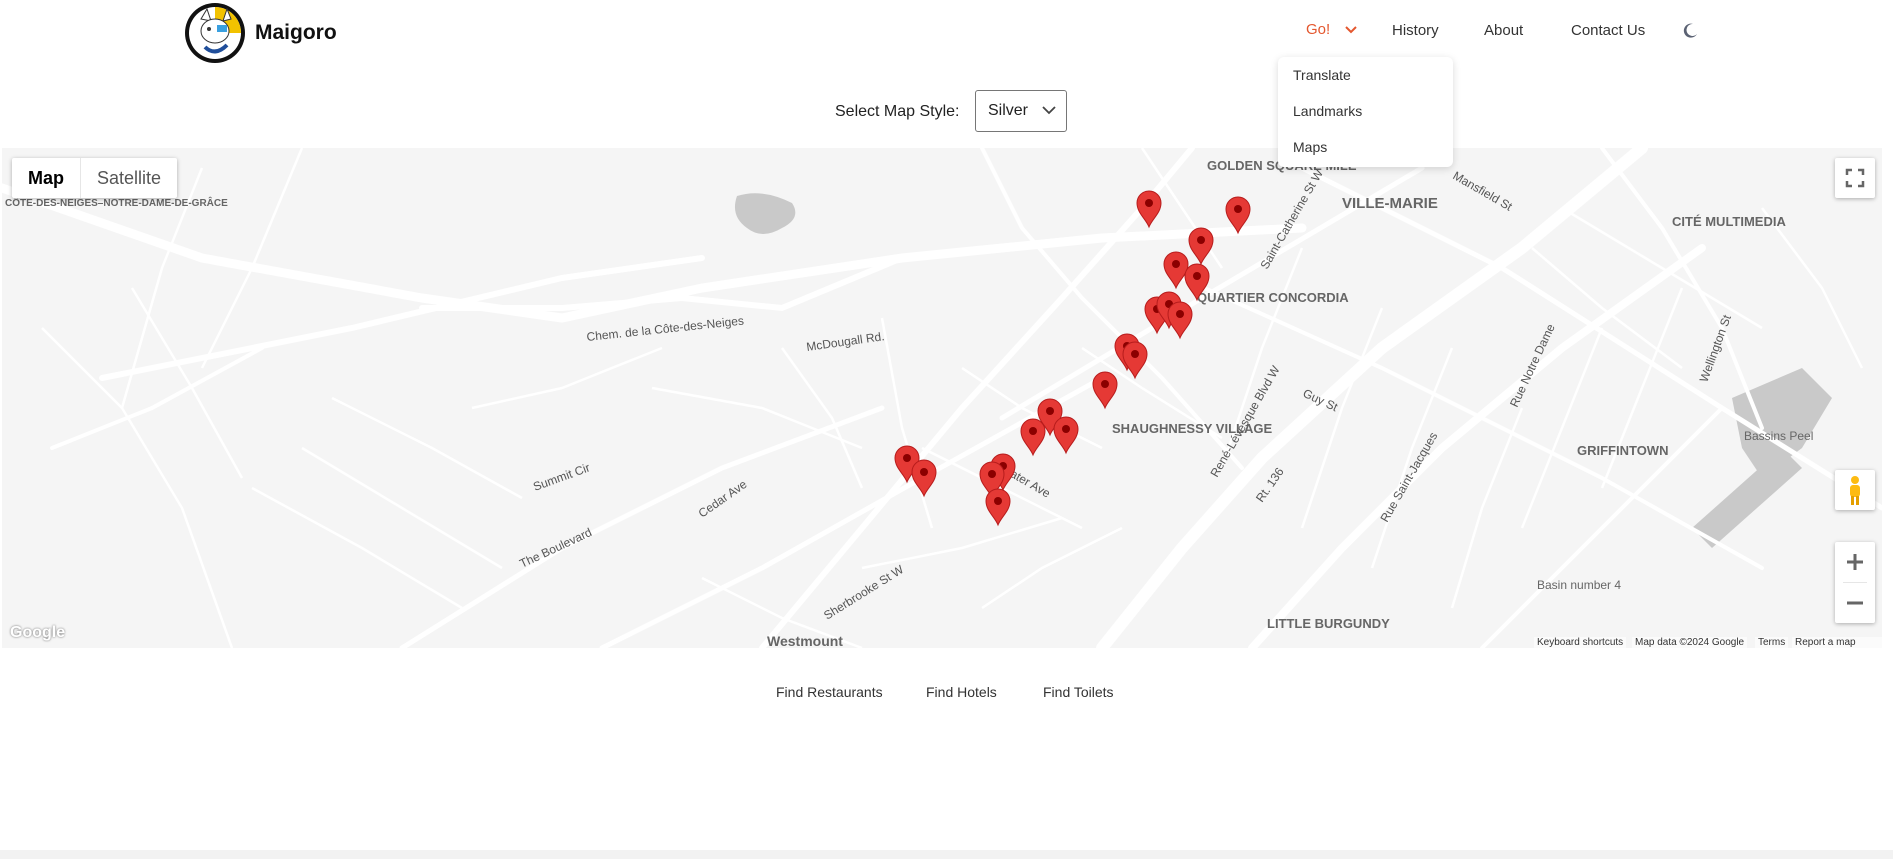 The height and width of the screenshot is (859, 1893). What do you see at coordinates (1365, 112) in the screenshot?
I see `go-dropdown-menu: Translate Landmarks Maps` at bounding box center [1365, 112].